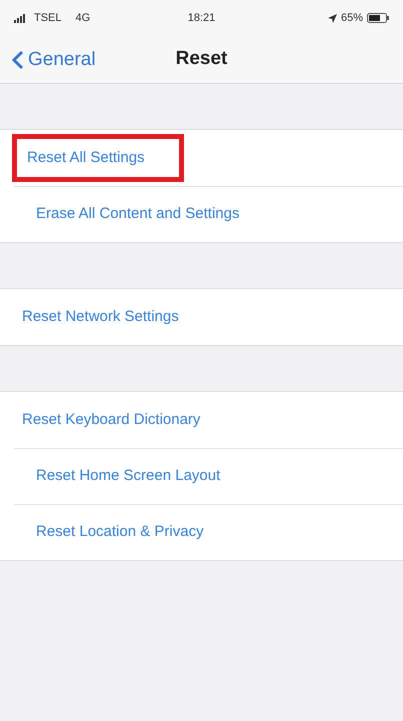  I want to click on signal-icon, so click(21, 18).